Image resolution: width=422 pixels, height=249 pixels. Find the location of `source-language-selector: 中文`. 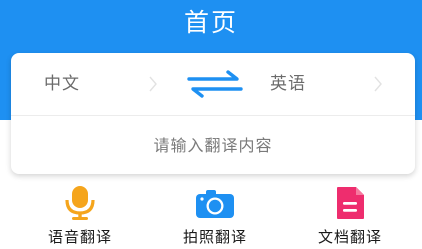

source-language-selector: 中文 is located at coordinates (62, 84).